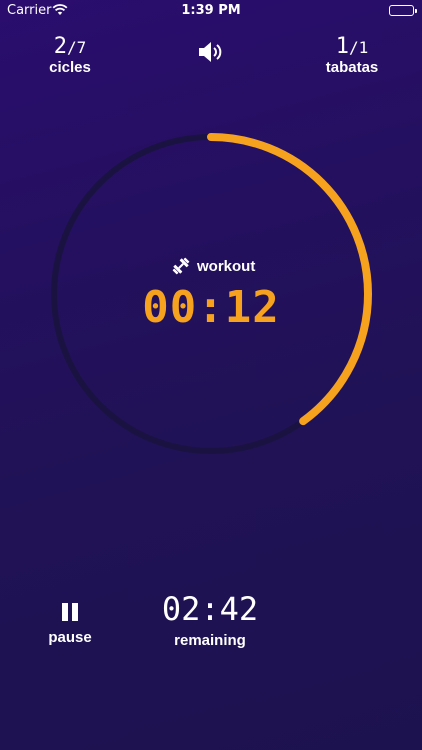  I want to click on phase-label: workout, so click(226, 266).